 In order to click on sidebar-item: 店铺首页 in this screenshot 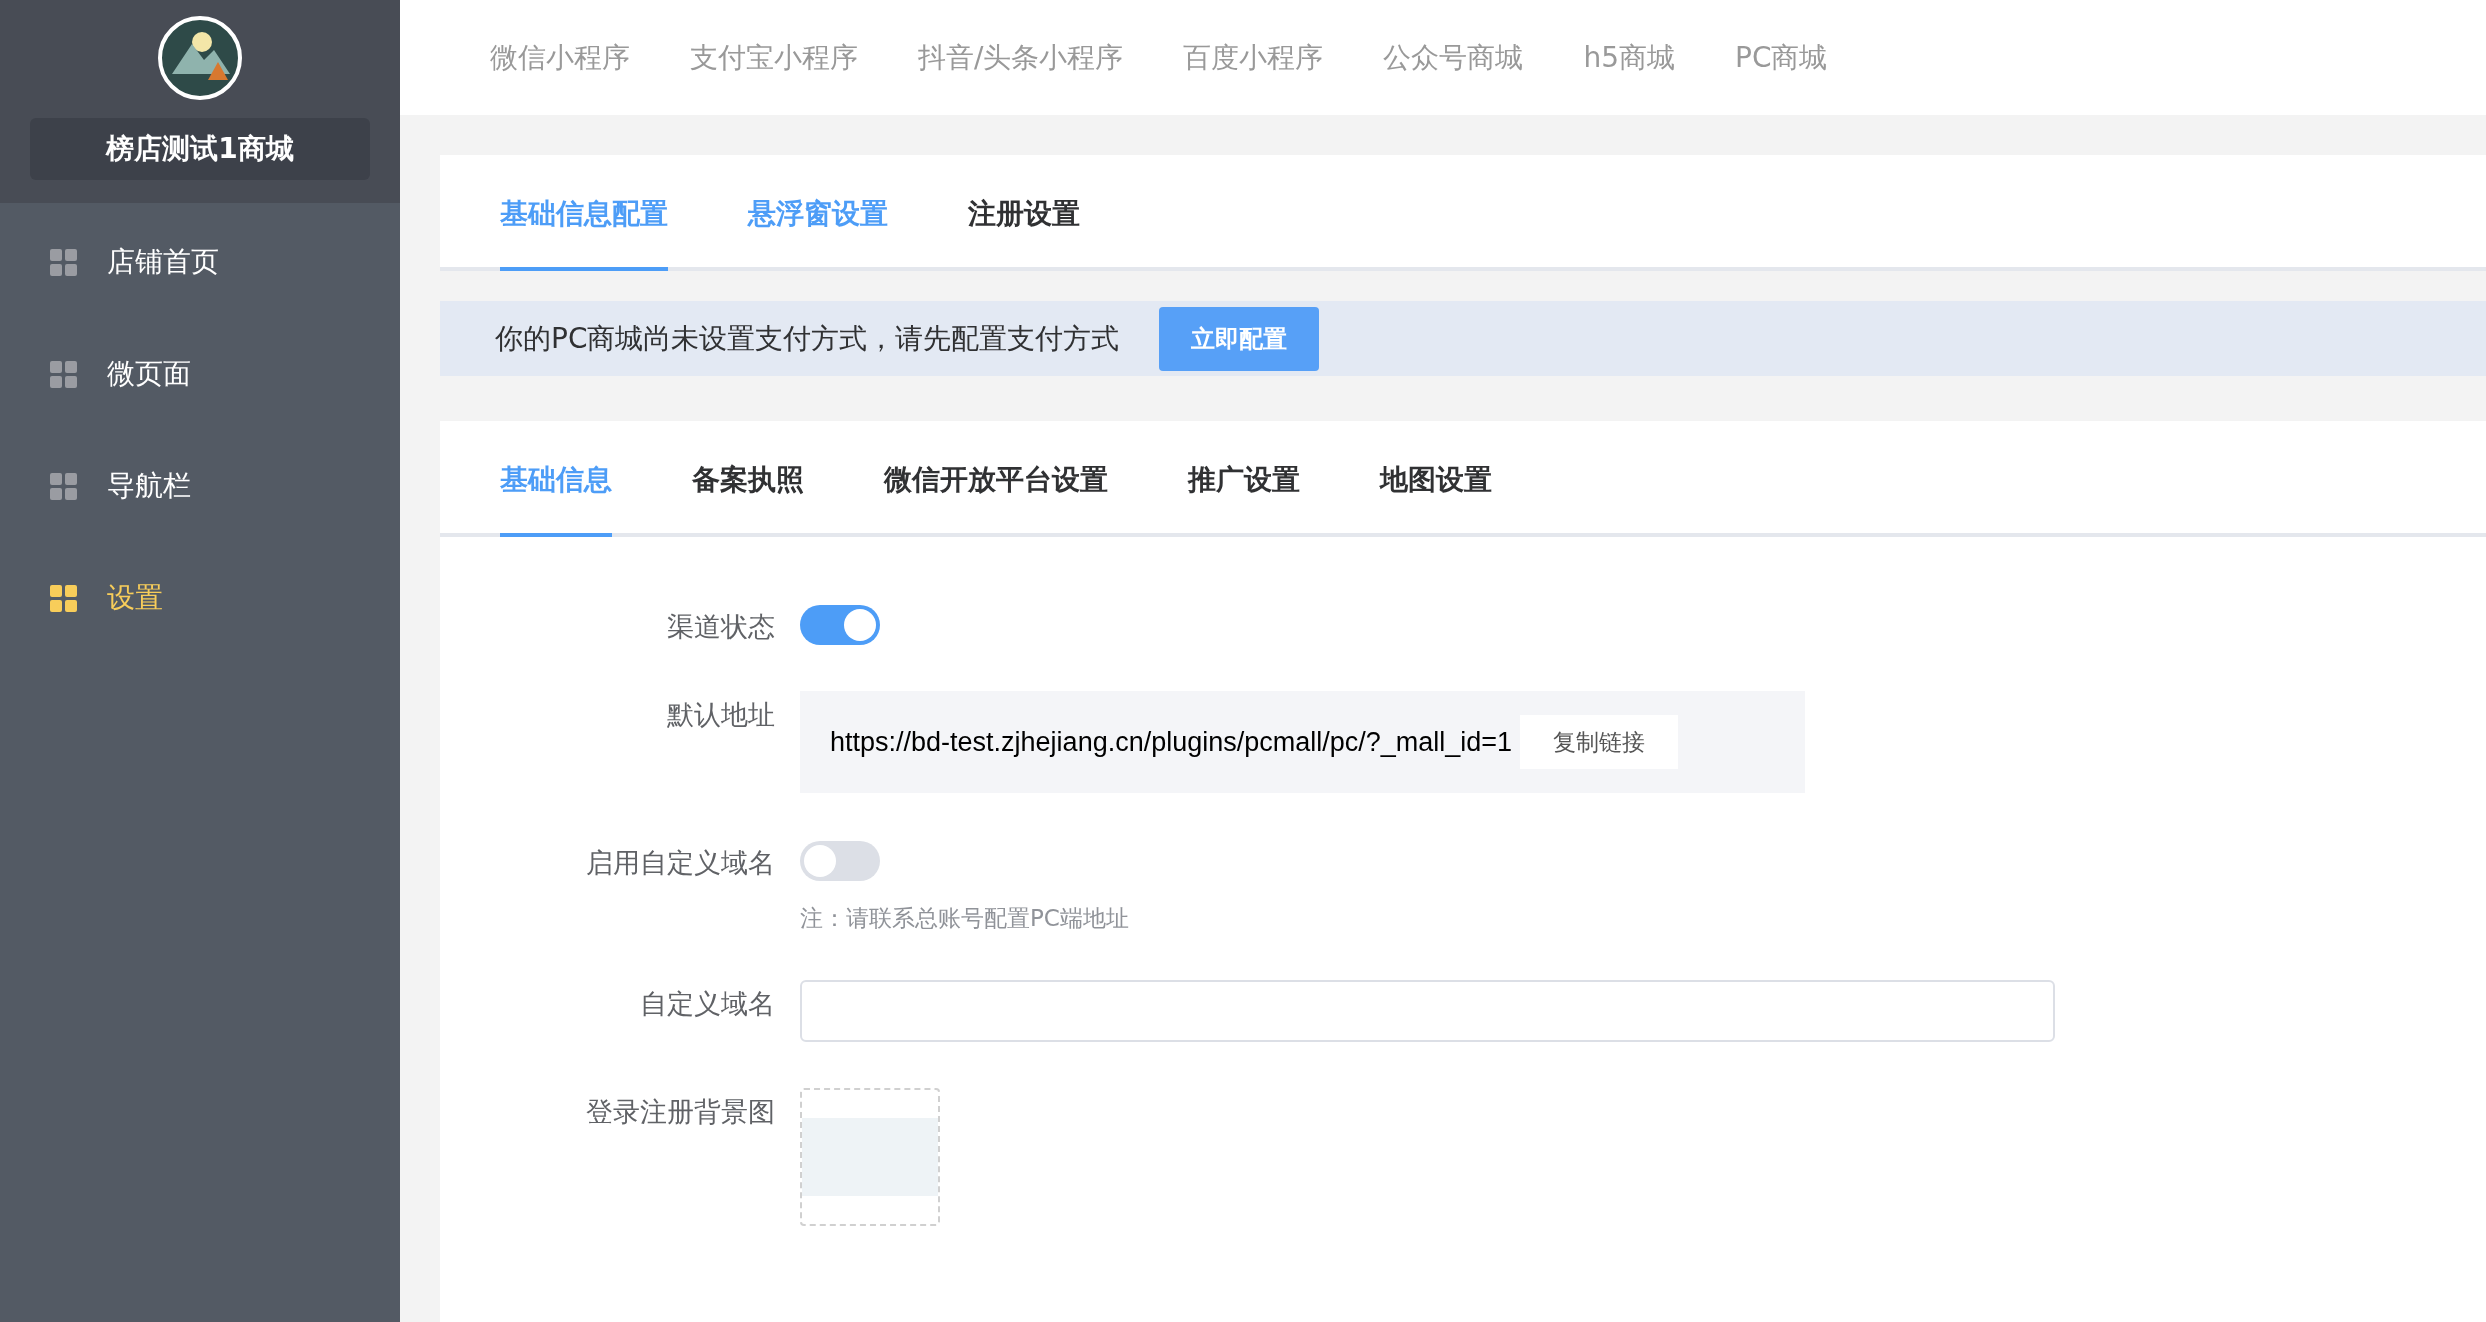, I will do `click(200, 262)`.